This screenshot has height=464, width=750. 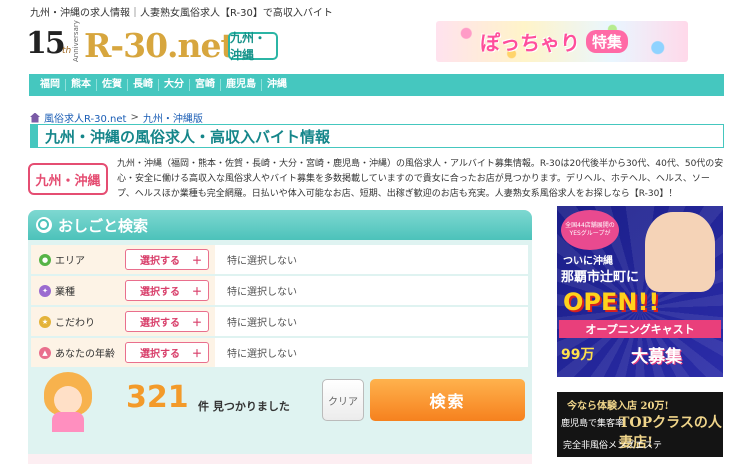 I want to click on ad-pay: 99万, so click(x=578, y=355).